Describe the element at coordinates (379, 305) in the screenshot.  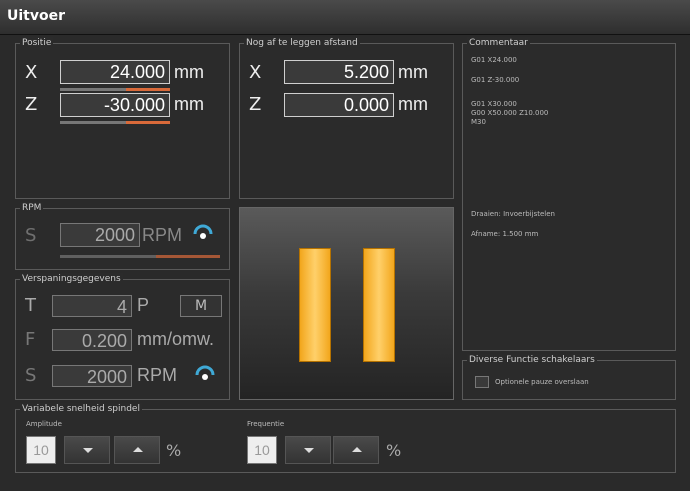
I see `pause-icon-bar-right` at that location.